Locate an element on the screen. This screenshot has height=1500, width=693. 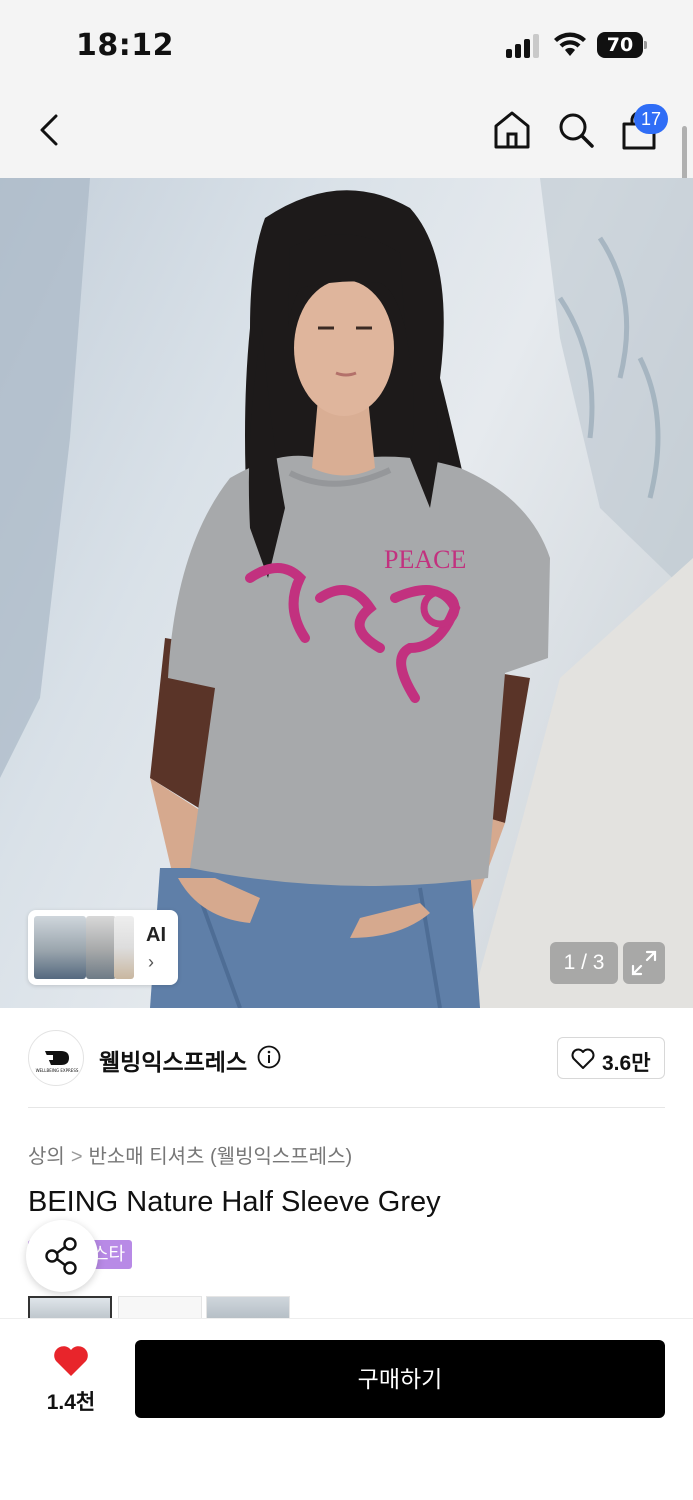
brand-like-button: 3.6만 is located at coordinates (611, 1058).